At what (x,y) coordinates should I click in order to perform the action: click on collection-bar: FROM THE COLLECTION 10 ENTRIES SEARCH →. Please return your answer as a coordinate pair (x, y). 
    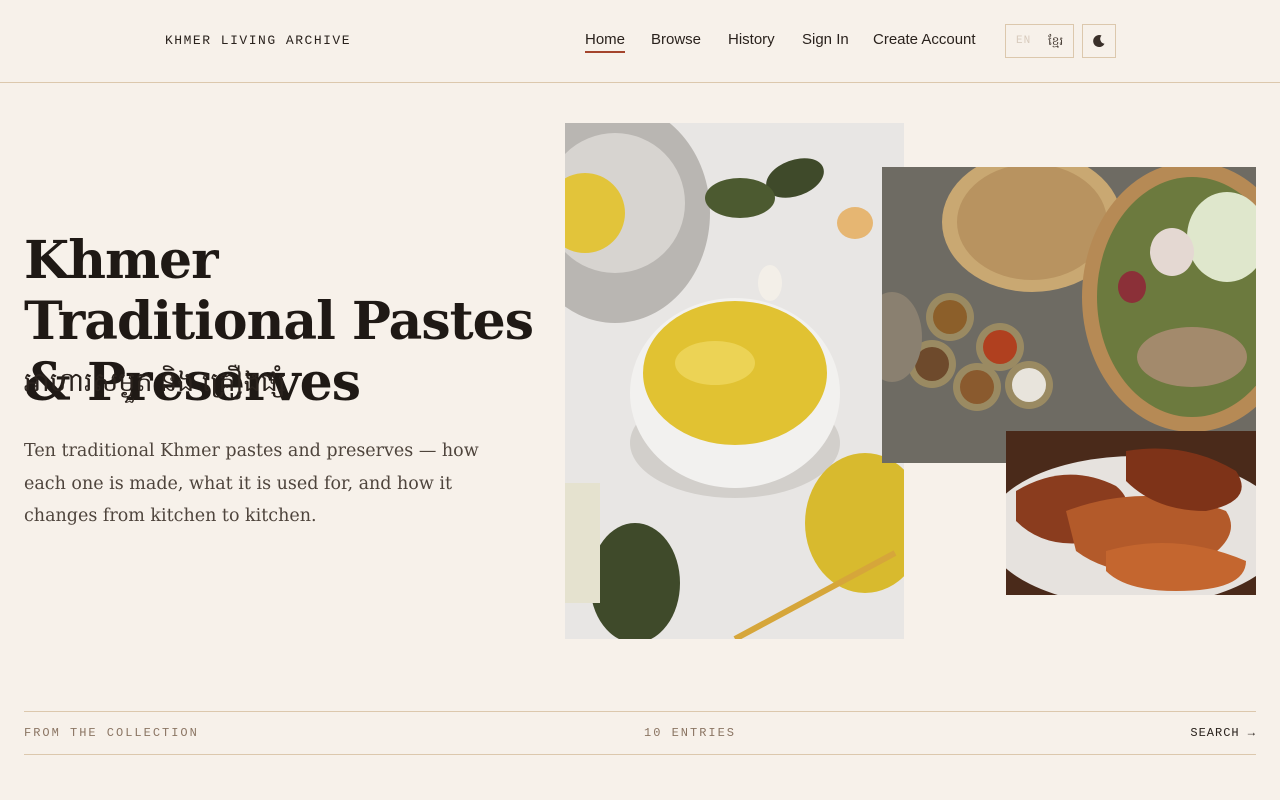
    Looking at the image, I should click on (640, 733).